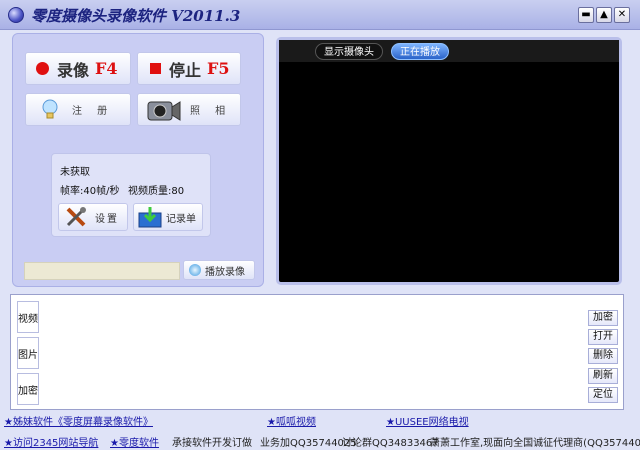 The image size is (640, 450). What do you see at coordinates (586, 15) in the screenshot?
I see `minimize-button: ▬` at bounding box center [586, 15].